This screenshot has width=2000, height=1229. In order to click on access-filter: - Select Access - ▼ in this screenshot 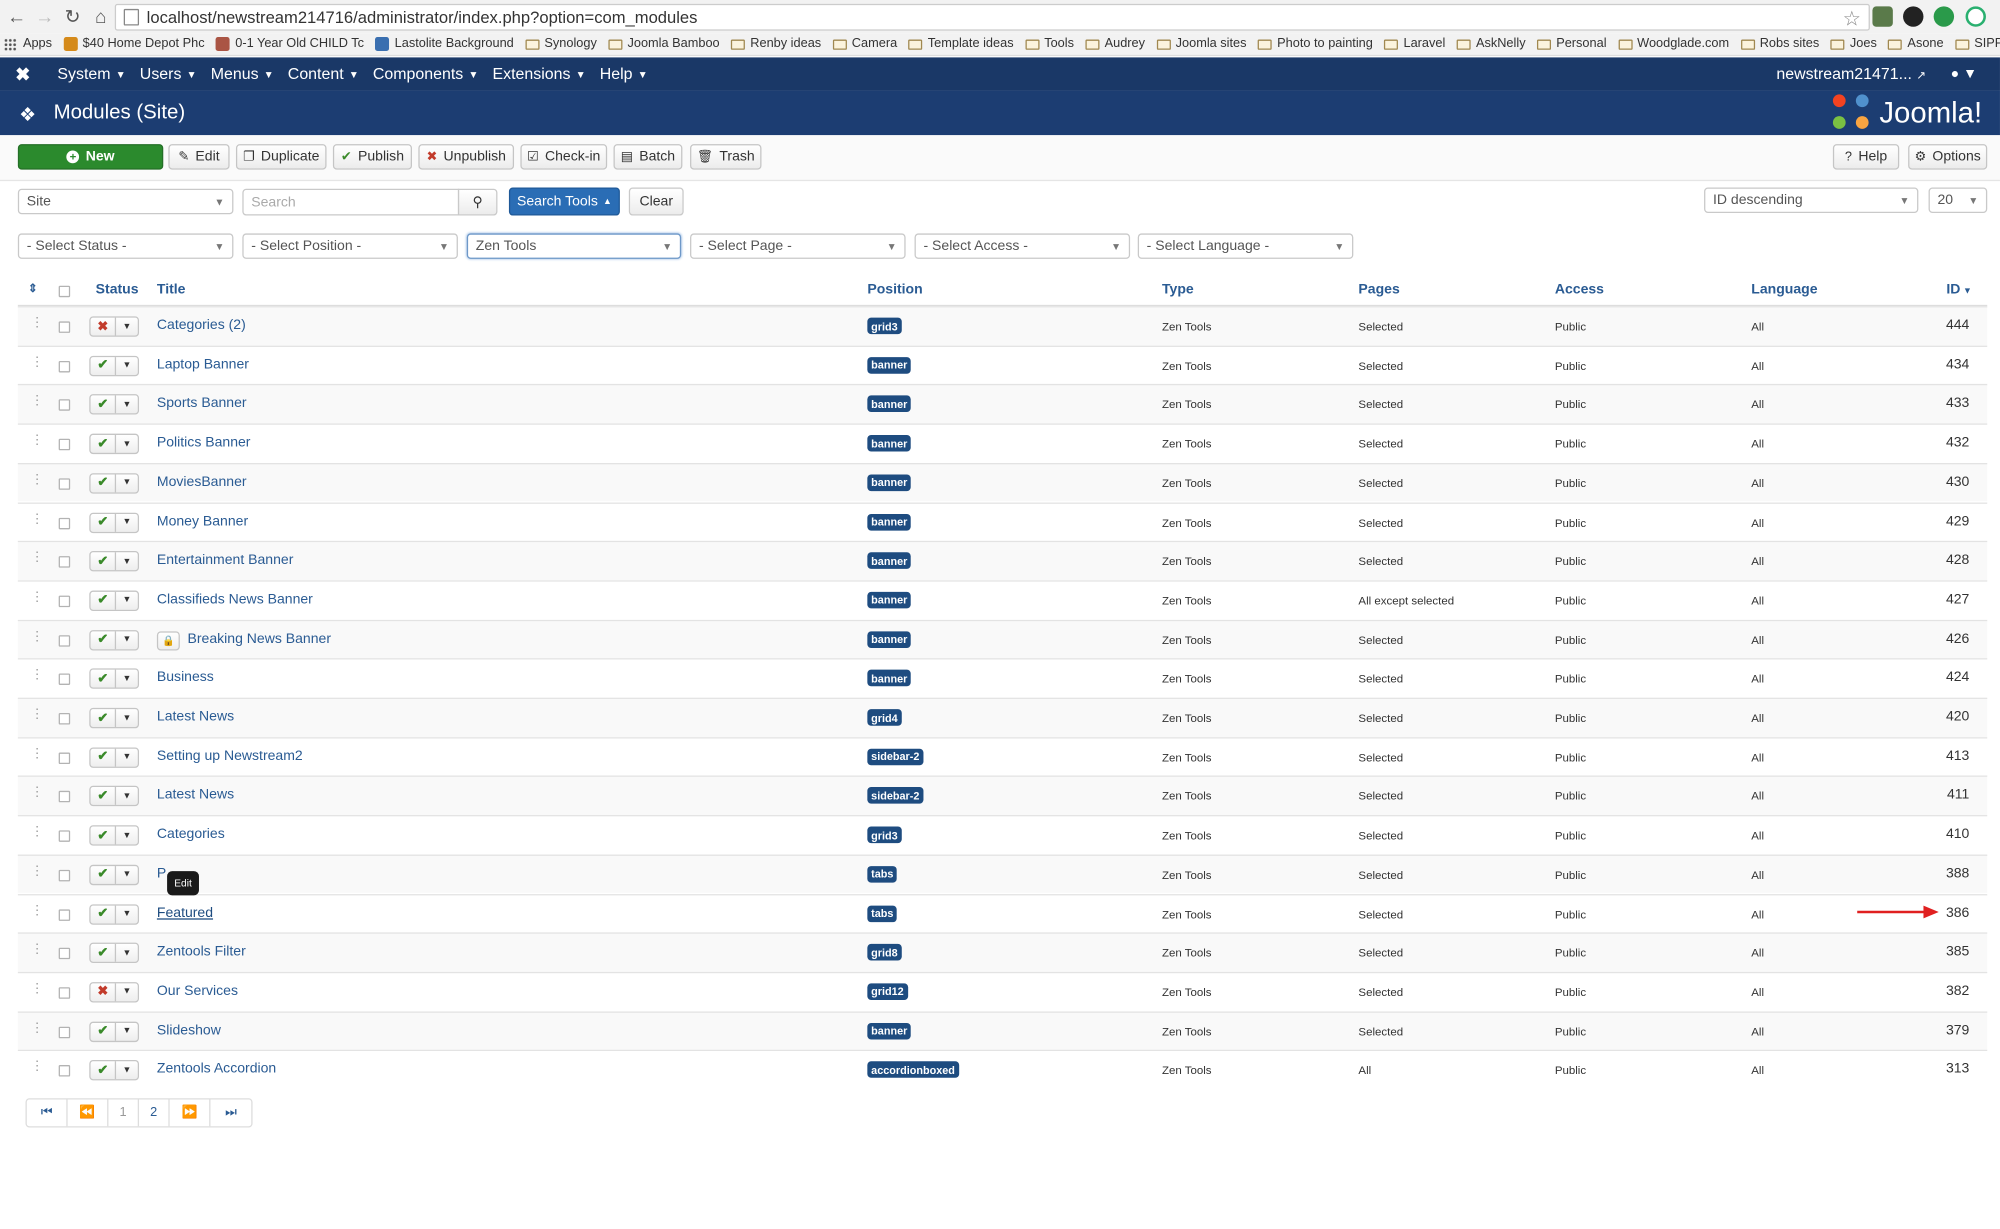, I will do `click(1022, 246)`.